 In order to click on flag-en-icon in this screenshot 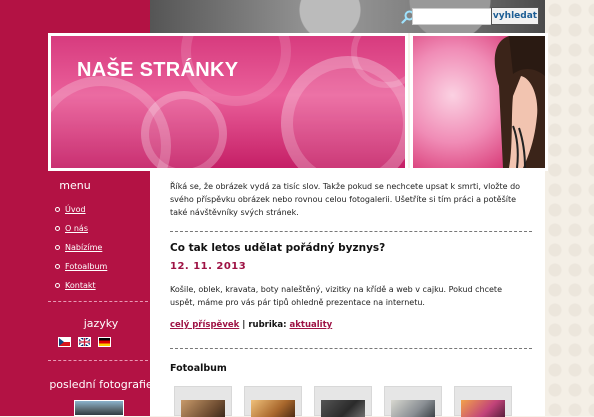, I will do `click(84, 342)`.